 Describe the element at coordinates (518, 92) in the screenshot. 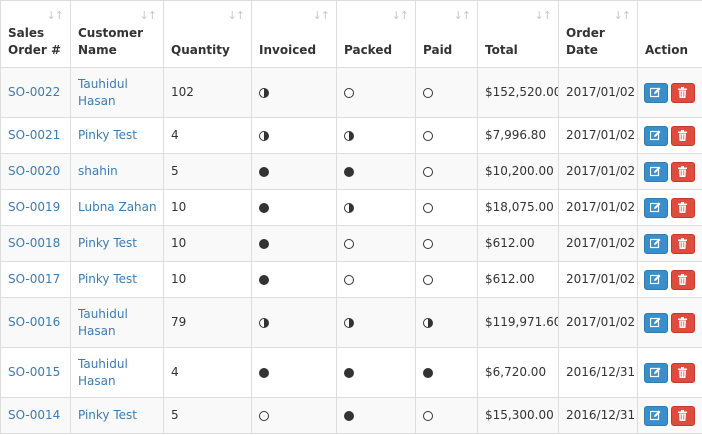

I see `cell-total: $152,520.00` at that location.